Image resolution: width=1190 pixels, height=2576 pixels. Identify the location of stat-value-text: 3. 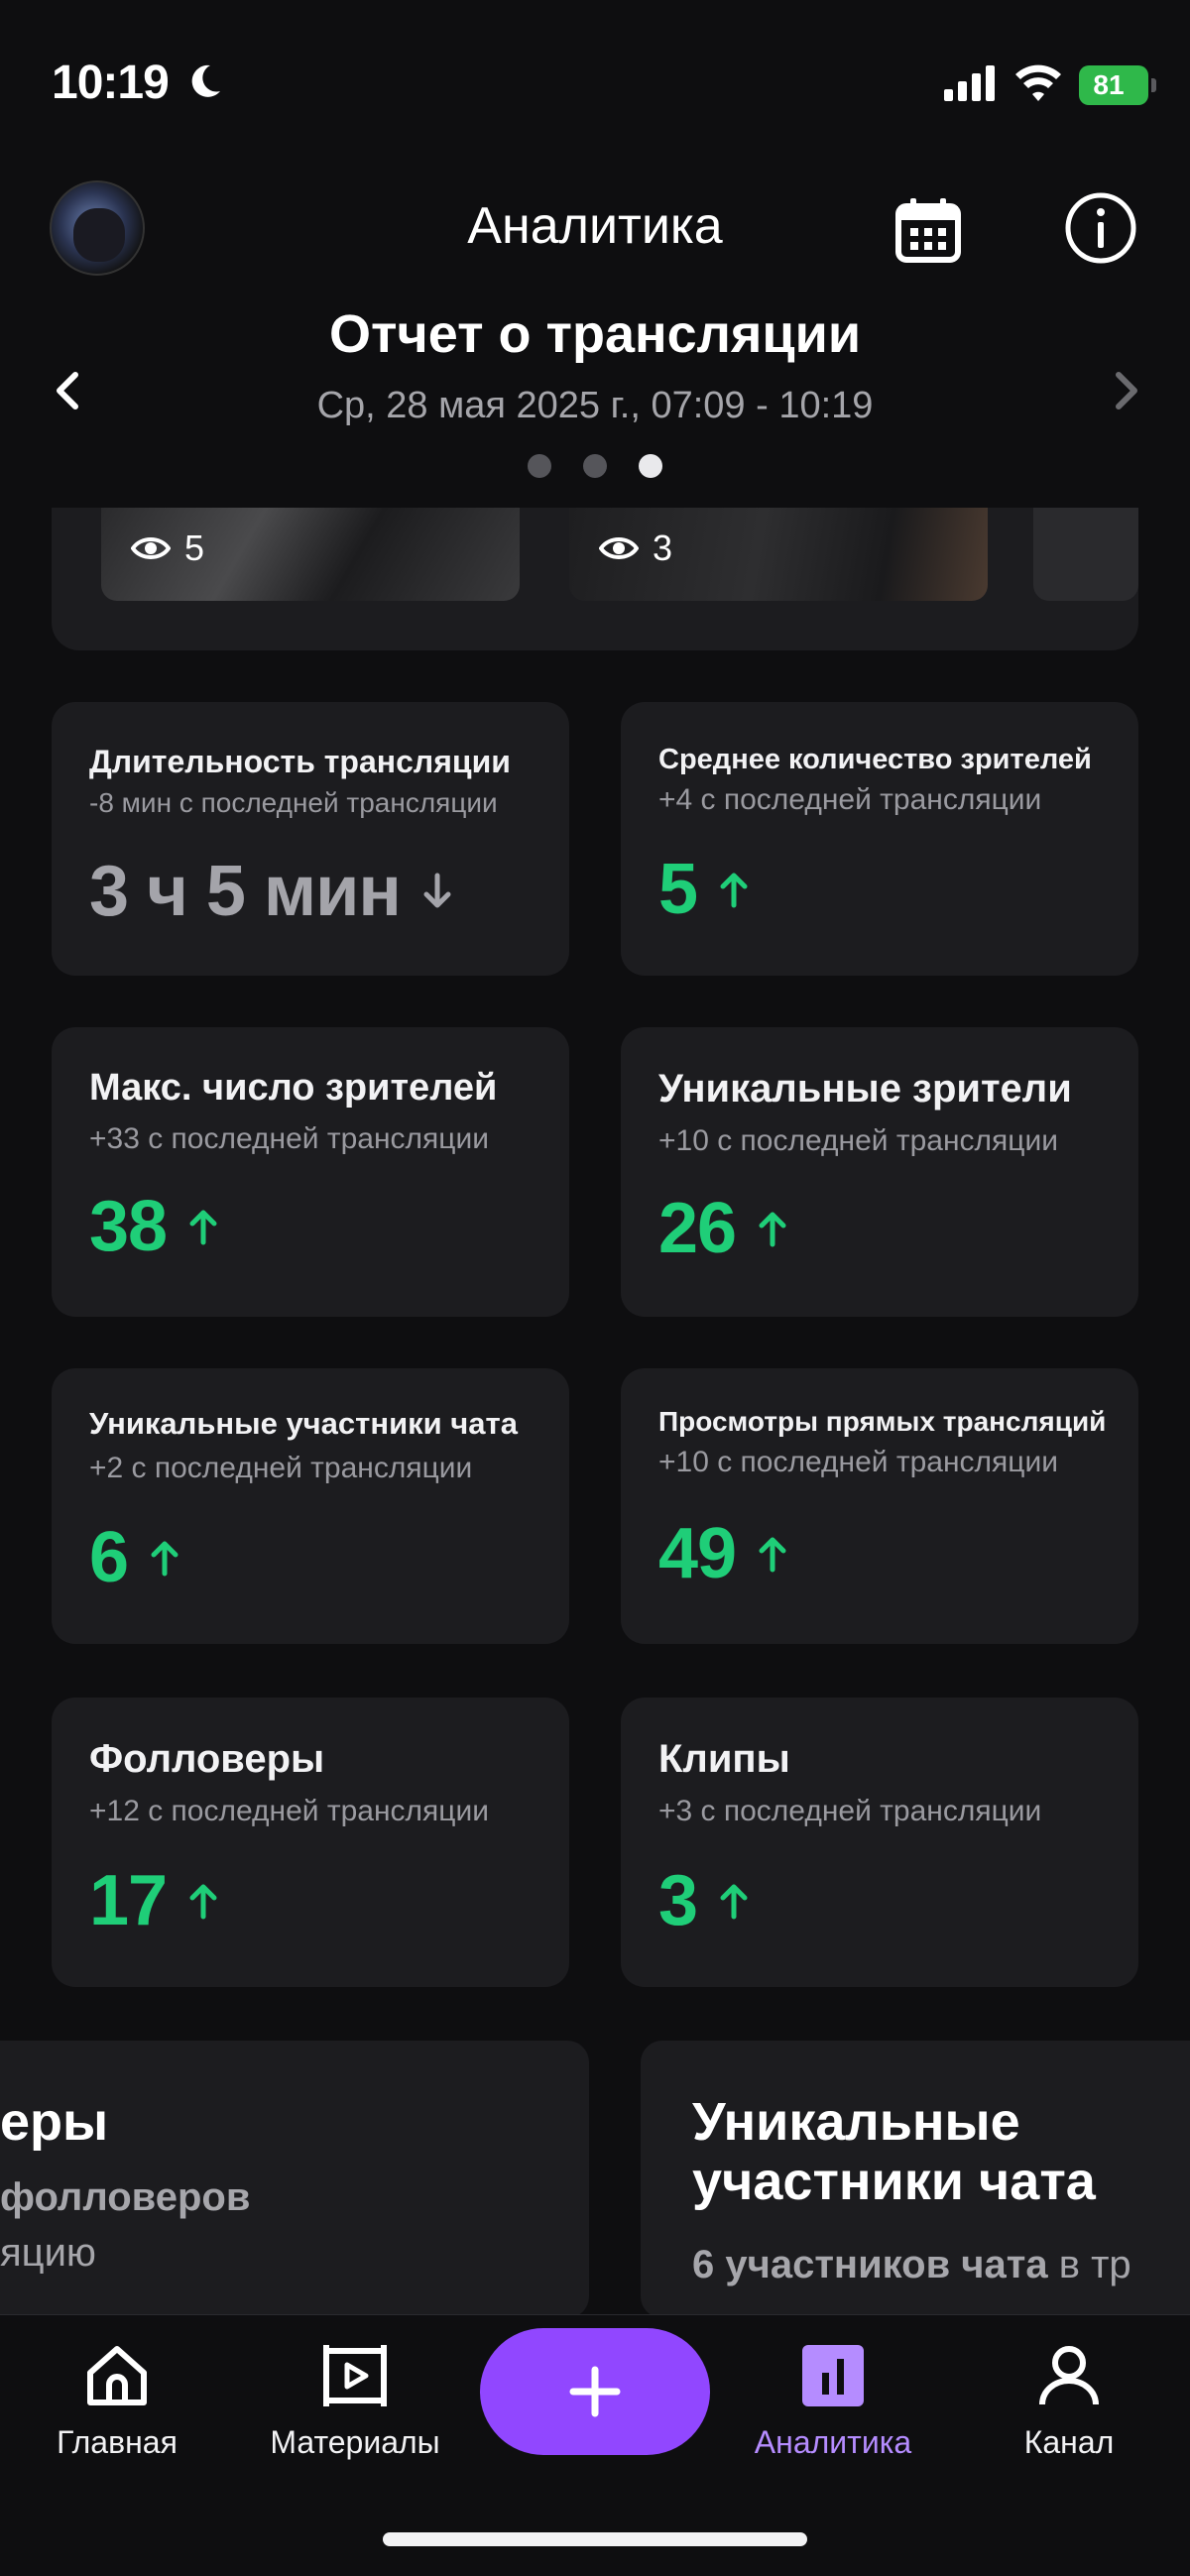
(678, 1900).